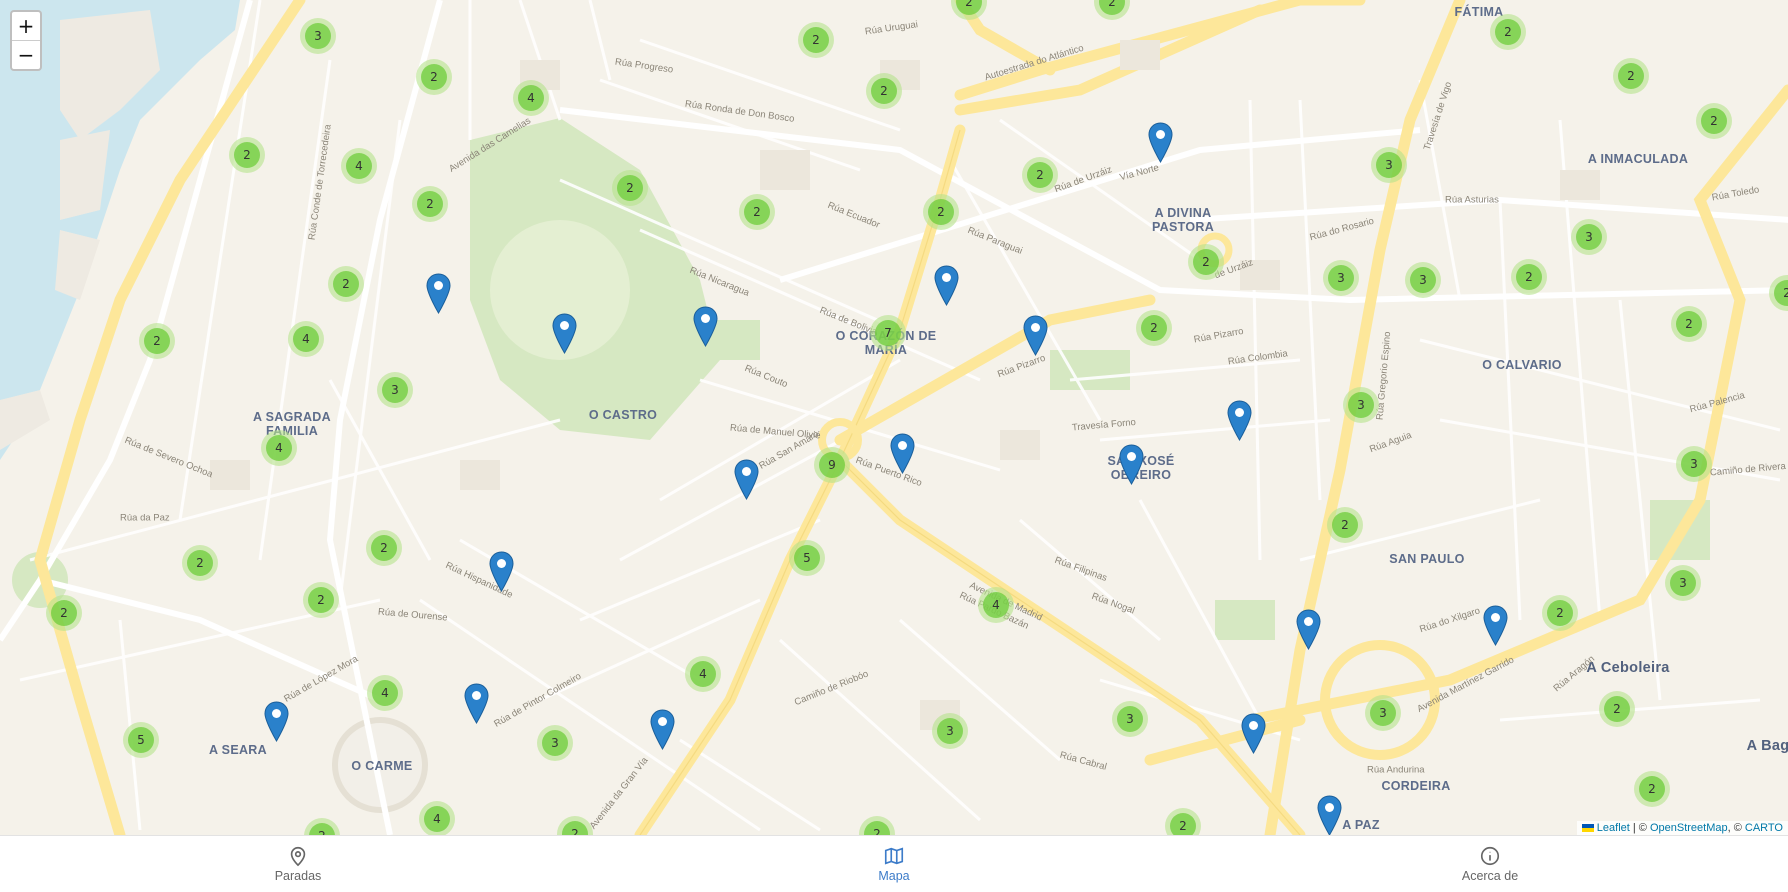 The image size is (1788, 892). What do you see at coordinates (238, 750) in the screenshot?
I see `place-label-seara: A SEARA` at bounding box center [238, 750].